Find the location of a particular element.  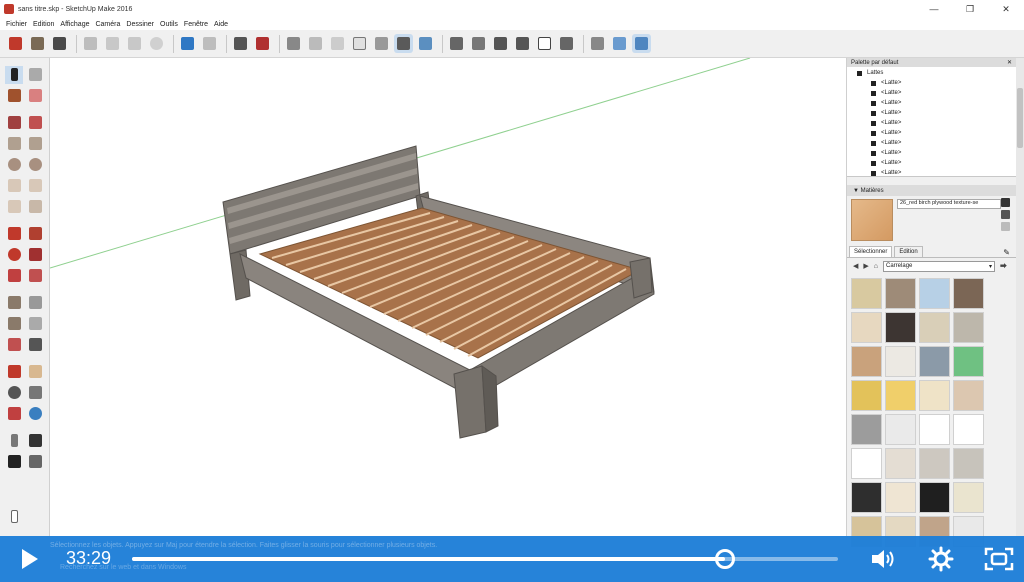

redo-button is located at coordinates (209, 43).